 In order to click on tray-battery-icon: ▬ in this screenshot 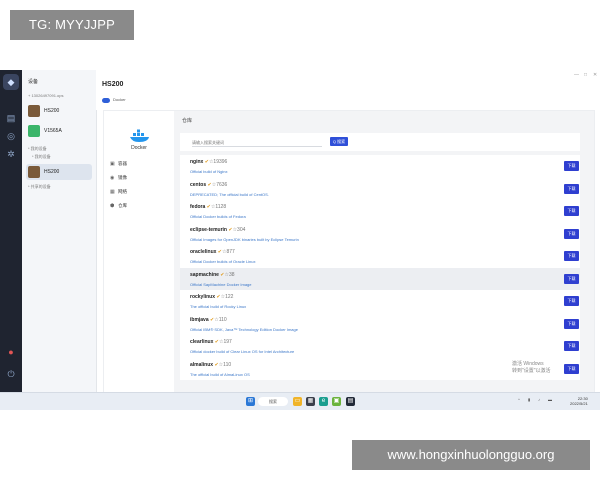, I will do `click(550, 399)`.